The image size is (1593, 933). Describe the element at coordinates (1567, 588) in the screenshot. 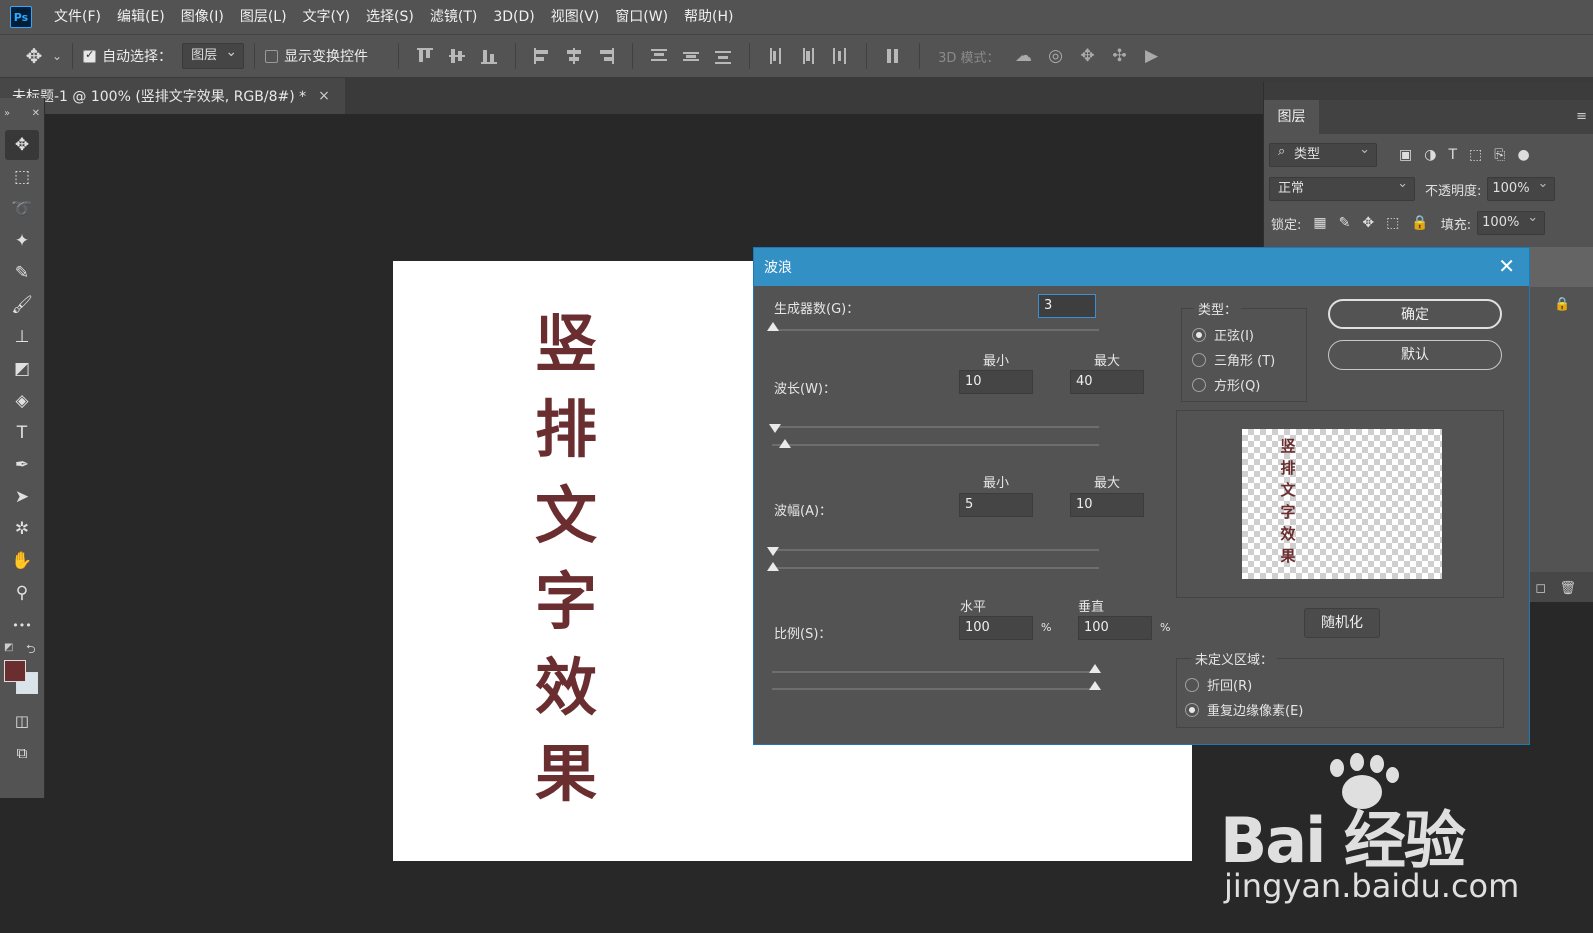

I see `trash-icon: 🗑` at that location.